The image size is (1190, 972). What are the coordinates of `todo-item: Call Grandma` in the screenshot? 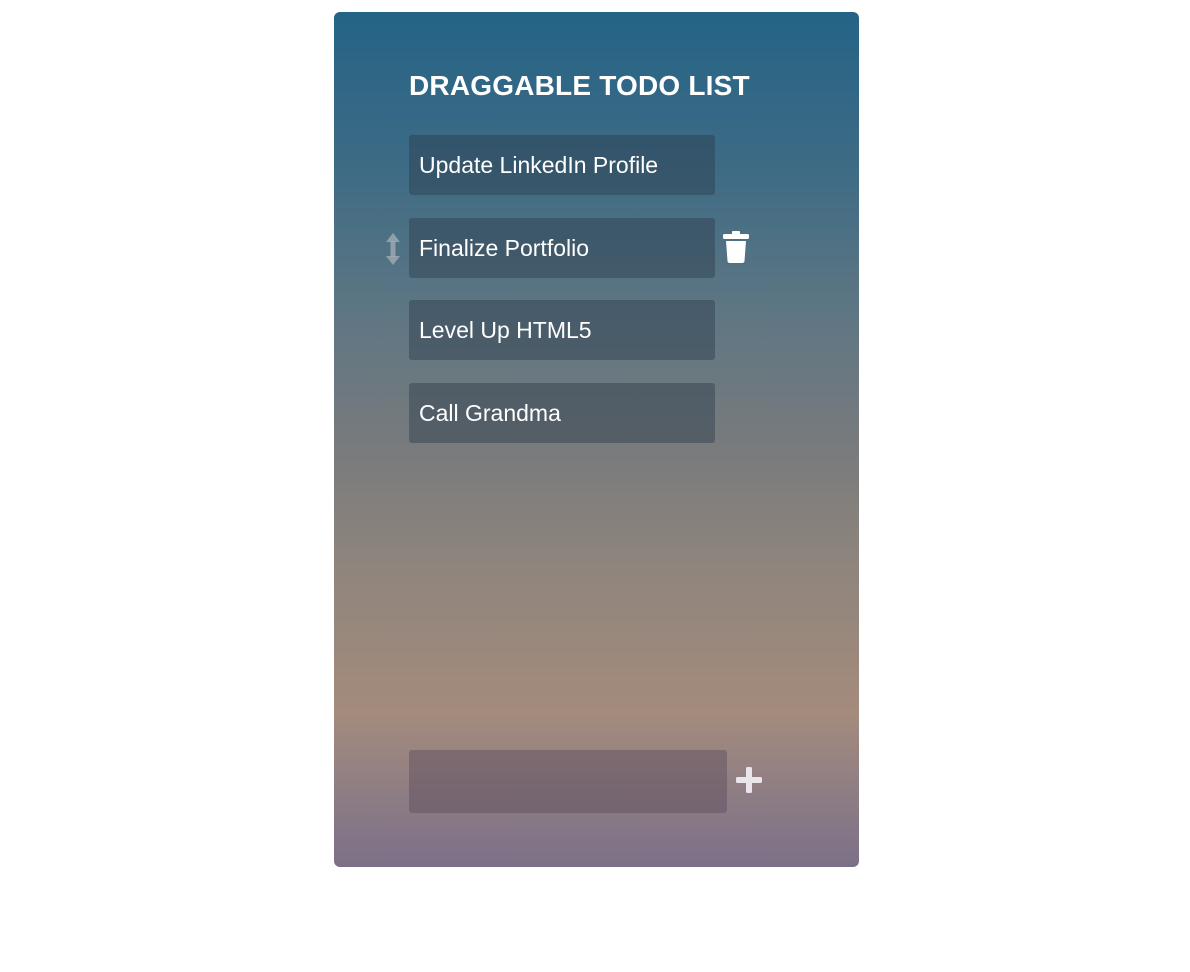 It's located at (562, 413).